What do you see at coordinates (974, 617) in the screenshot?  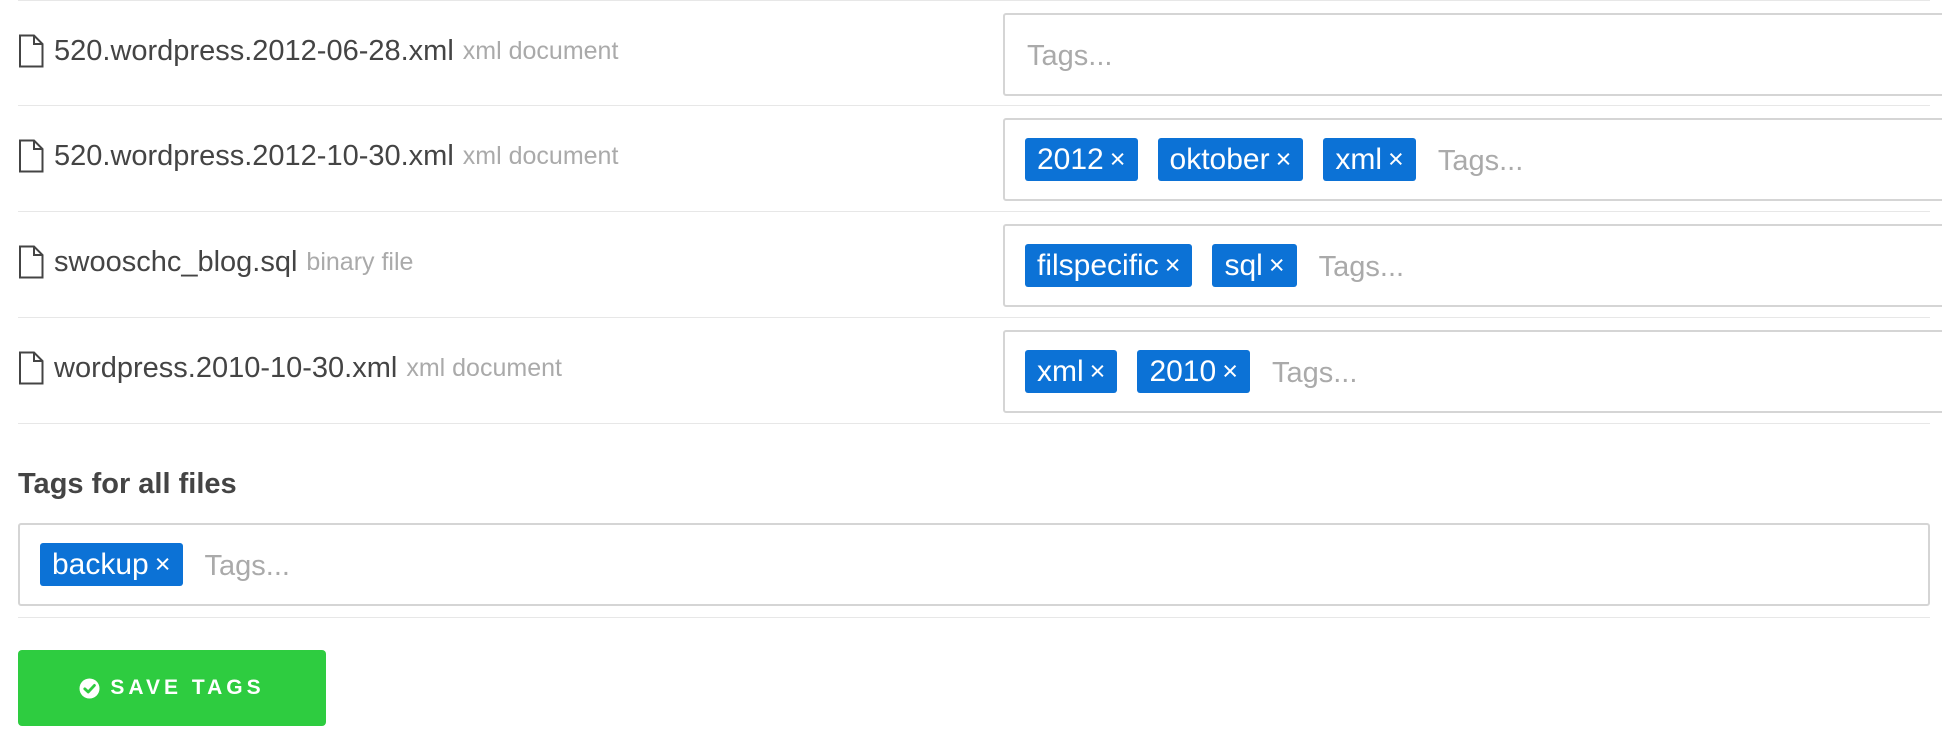 I see `divider` at bounding box center [974, 617].